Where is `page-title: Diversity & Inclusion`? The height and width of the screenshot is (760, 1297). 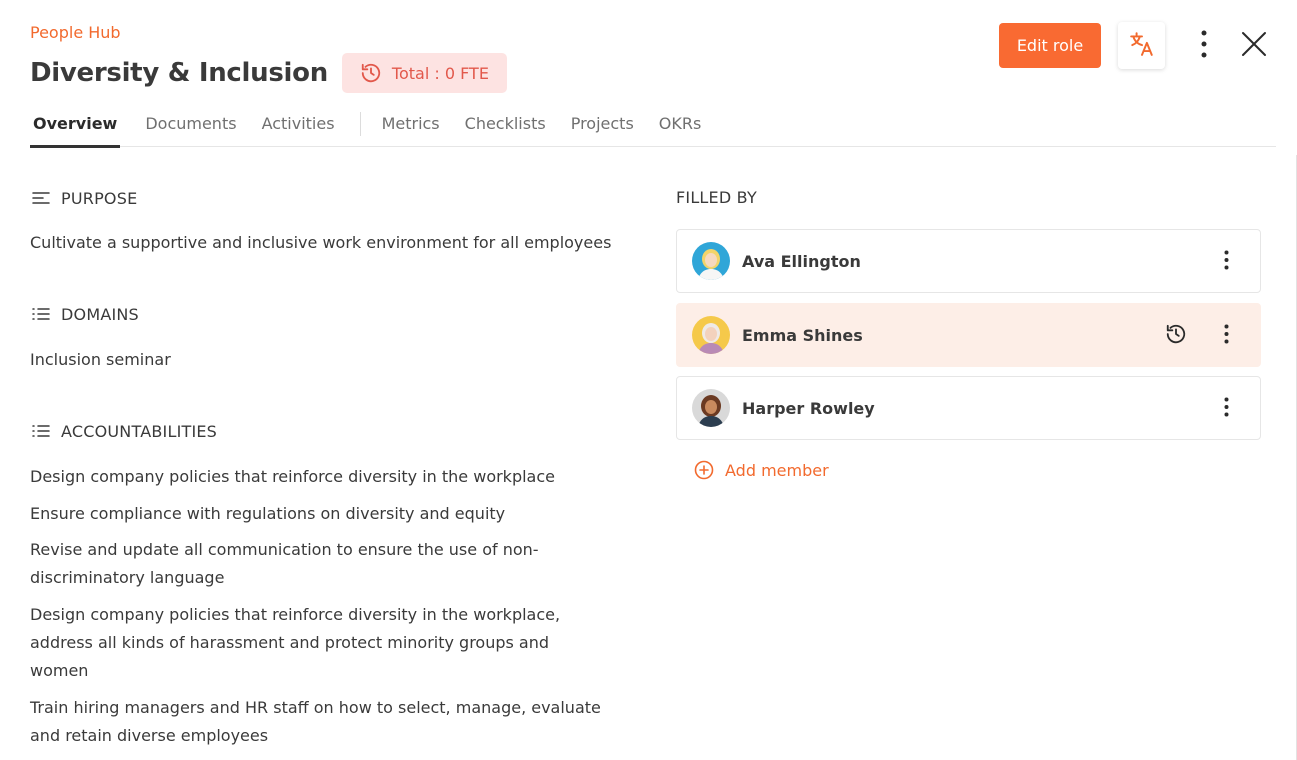
page-title: Diversity & Inclusion is located at coordinates (179, 73).